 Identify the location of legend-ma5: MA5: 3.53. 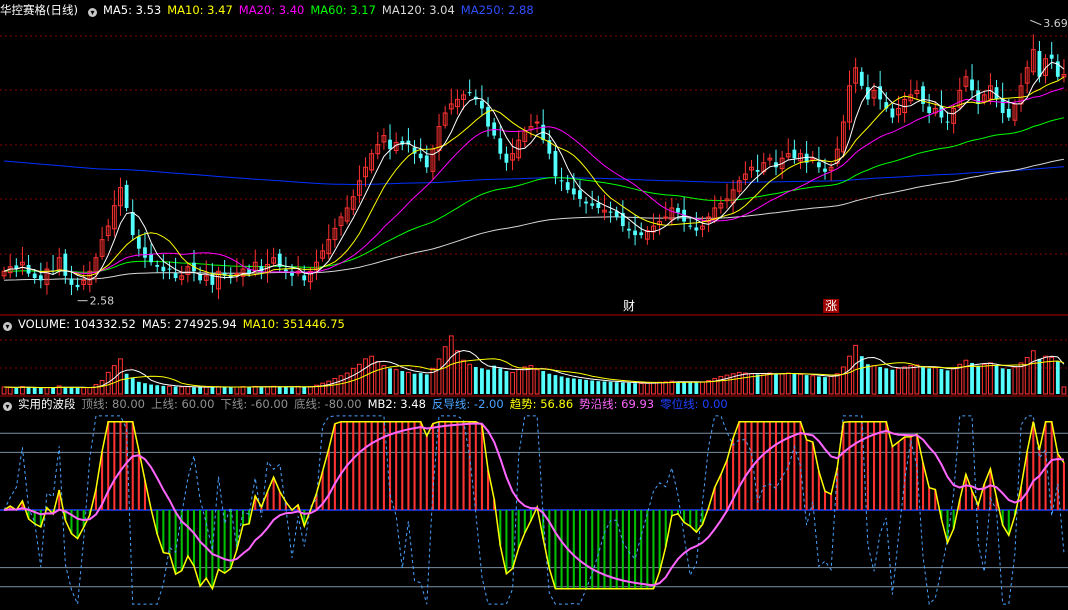
(132, 10).